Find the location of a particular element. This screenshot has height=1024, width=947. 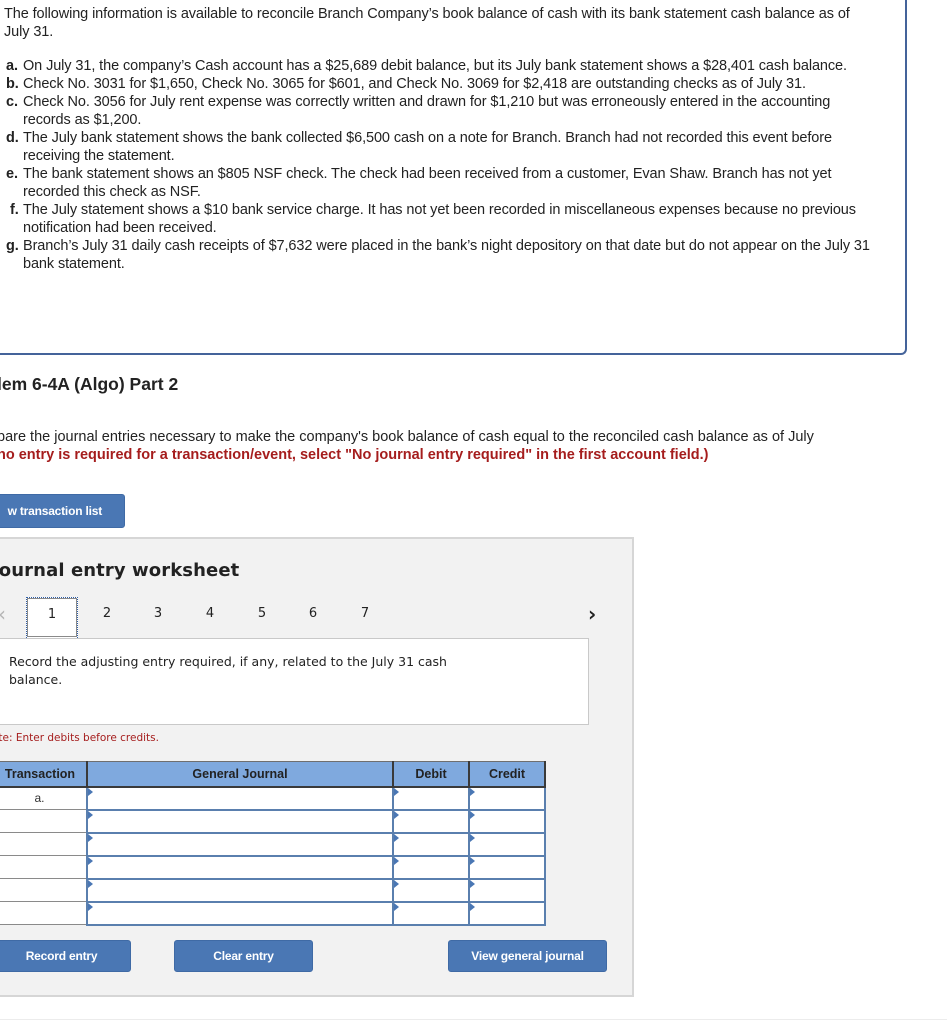

record-entry-button: Record entry is located at coordinates (65, 956).